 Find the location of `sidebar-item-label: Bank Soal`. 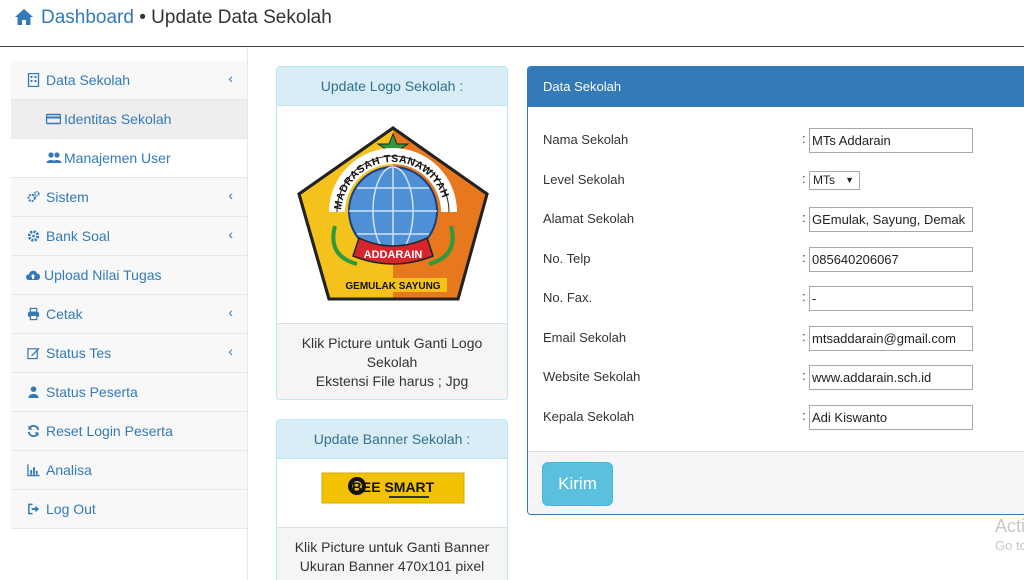

sidebar-item-label: Bank Soal is located at coordinates (78, 236).